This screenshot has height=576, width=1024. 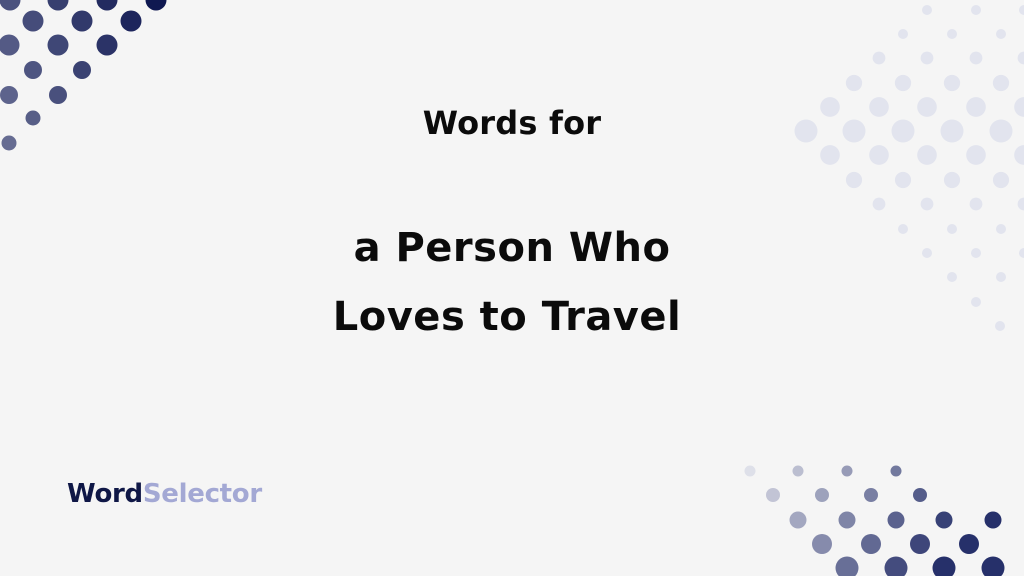 What do you see at coordinates (105, 494) in the screenshot?
I see `logo-word: Word` at bounding box center [105, 494].